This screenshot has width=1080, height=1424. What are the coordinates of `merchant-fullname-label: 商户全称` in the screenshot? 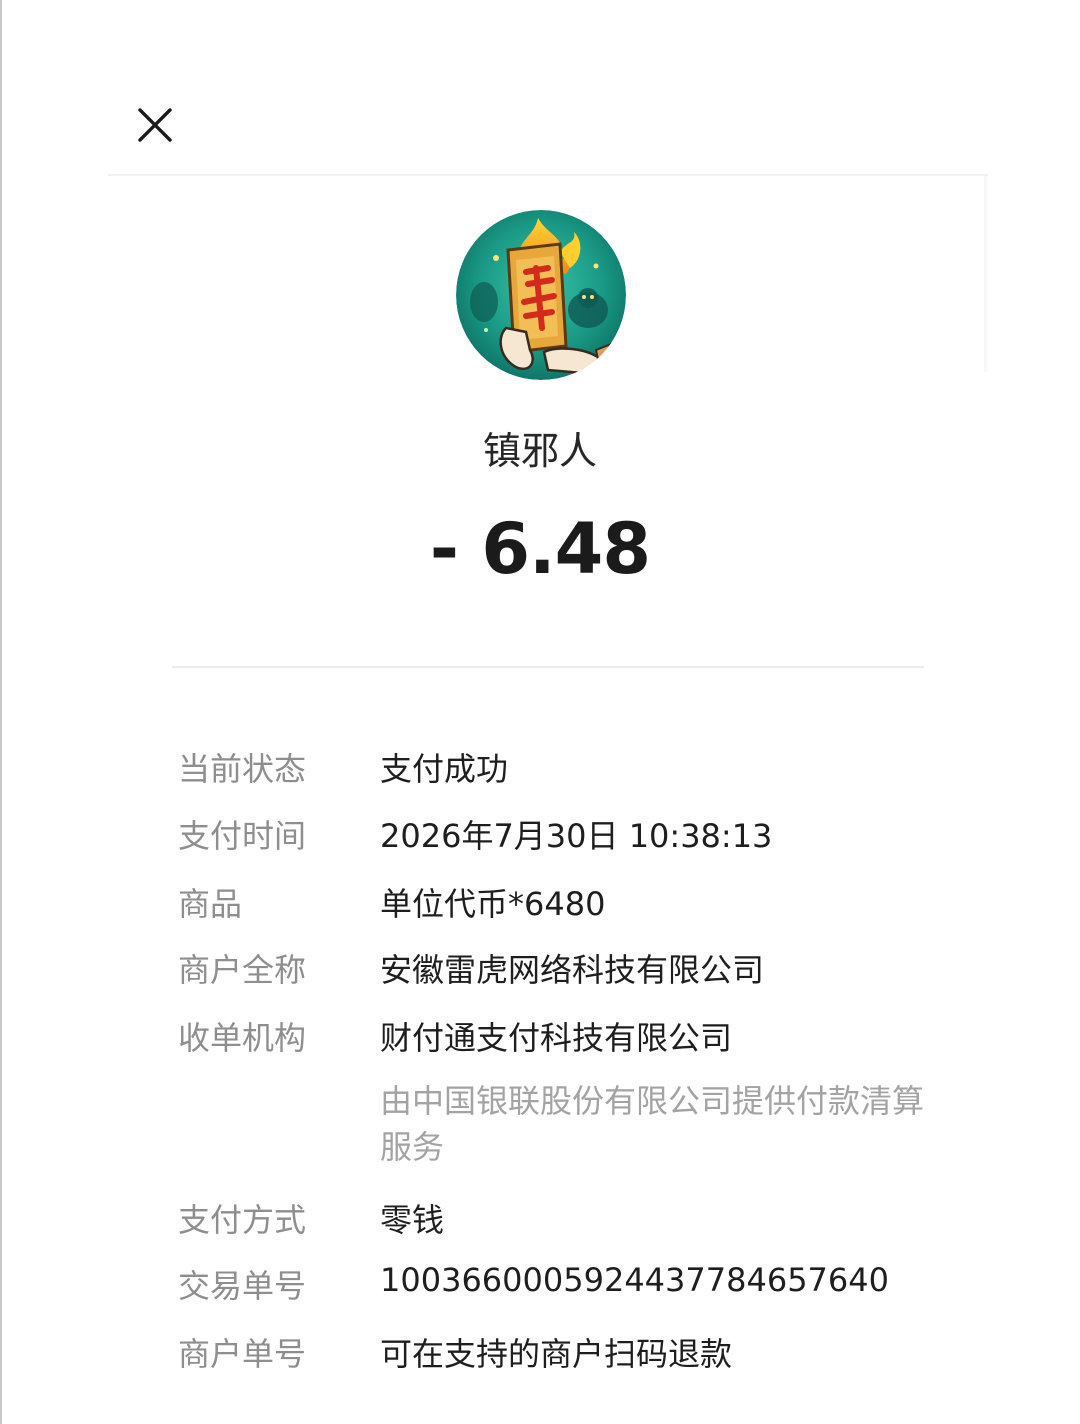 It's located at (242, 970).